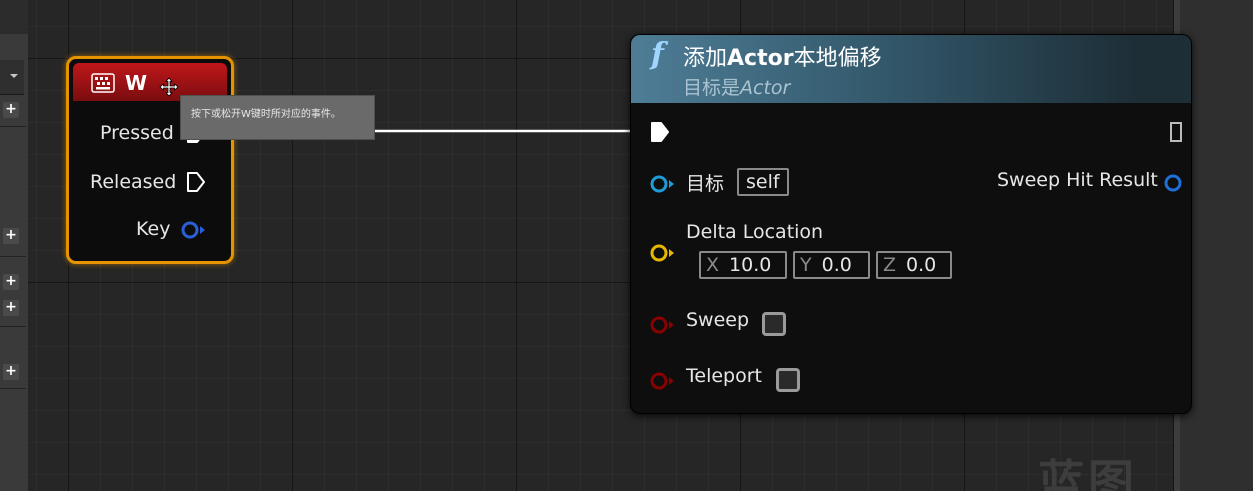 This screenshot has height=491, width=1253. I want to click on target-value-field: self, so click(763, 182).